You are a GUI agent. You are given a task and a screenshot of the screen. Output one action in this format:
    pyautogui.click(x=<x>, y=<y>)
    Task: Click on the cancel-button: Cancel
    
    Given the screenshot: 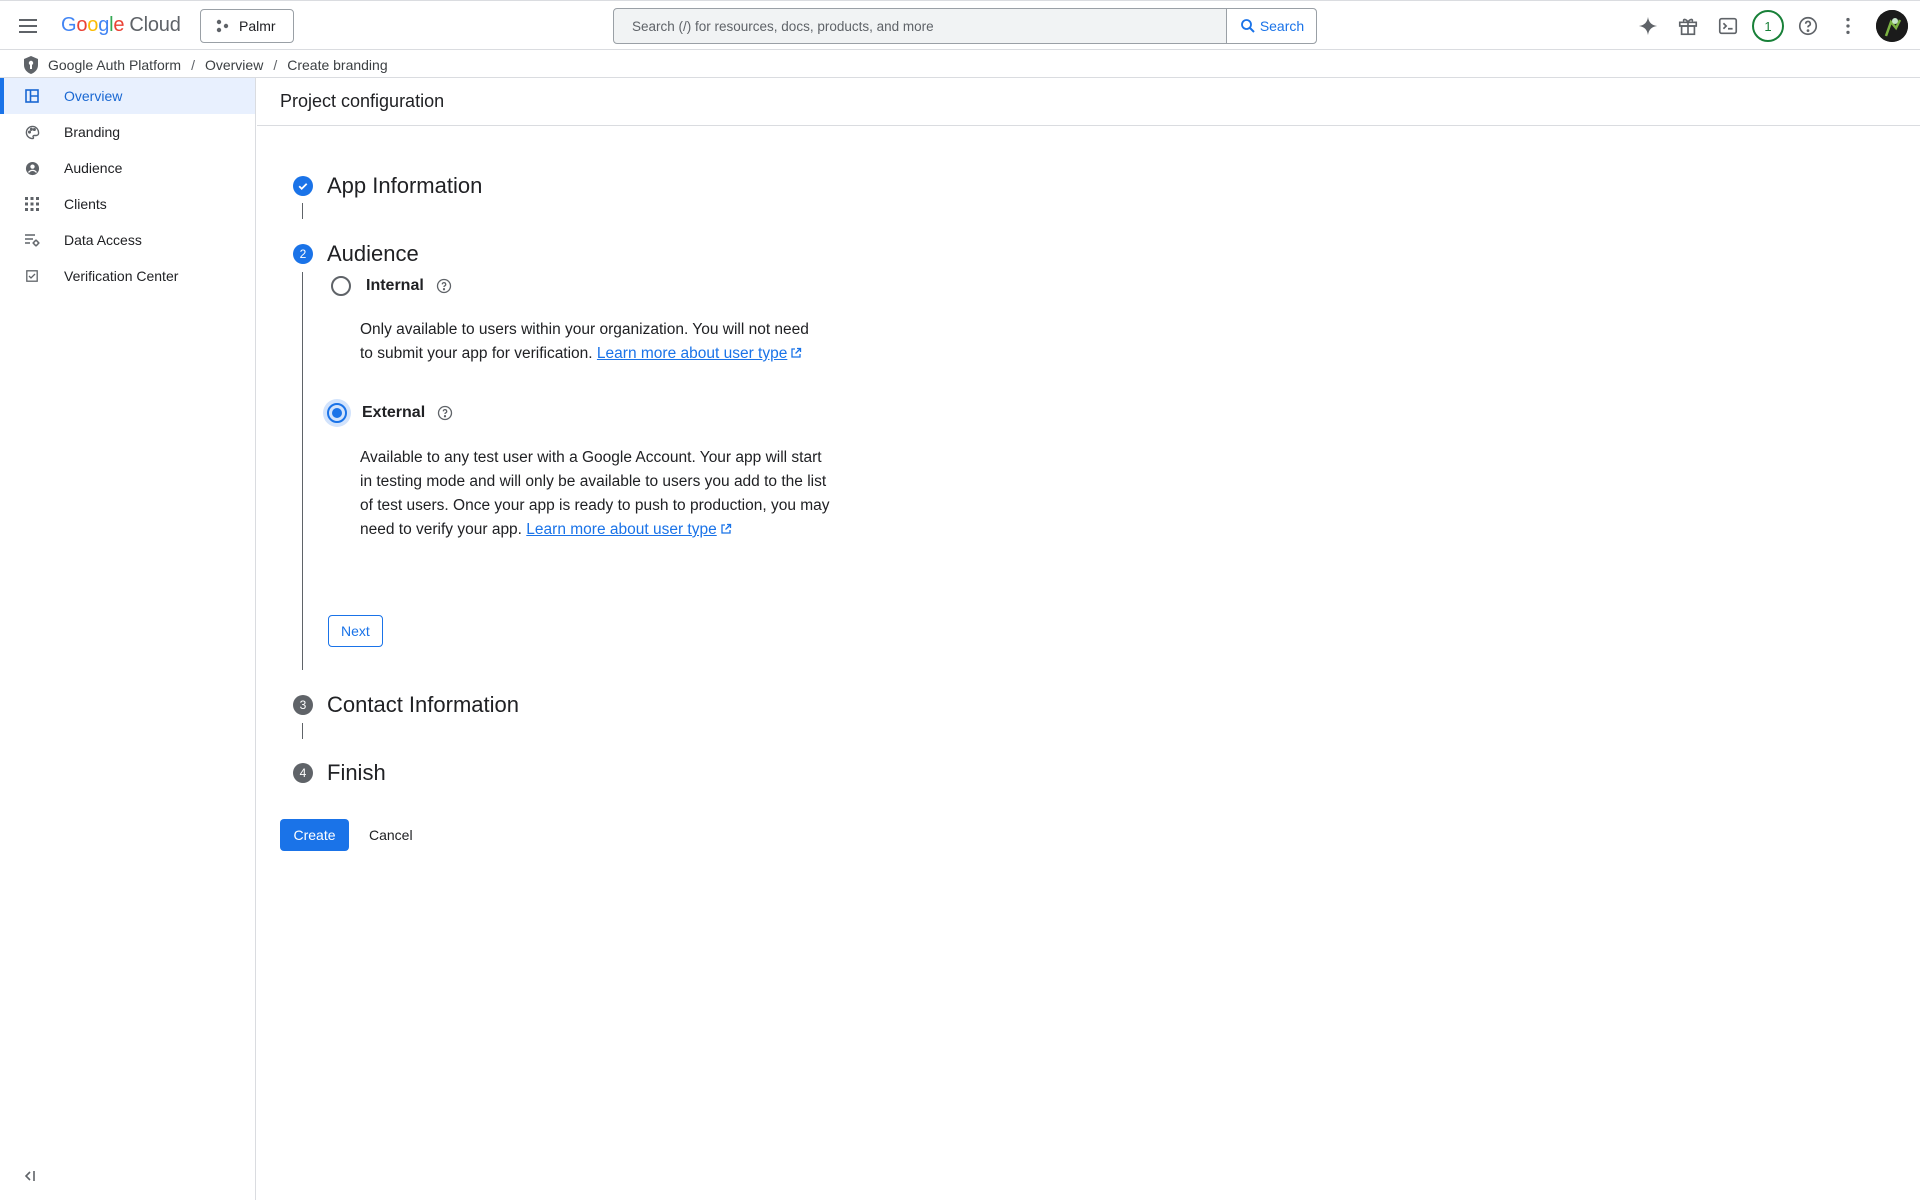 What is the action you would take?
    pyautogui.click(x=391, y=835)
    